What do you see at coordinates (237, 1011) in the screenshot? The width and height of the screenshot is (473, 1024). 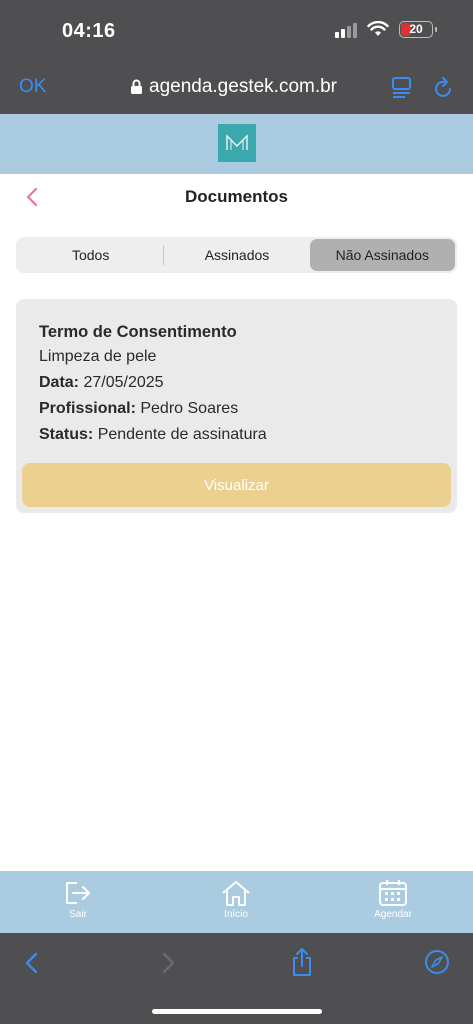 I see `home-indicator` at bounding box center [237, 1011].